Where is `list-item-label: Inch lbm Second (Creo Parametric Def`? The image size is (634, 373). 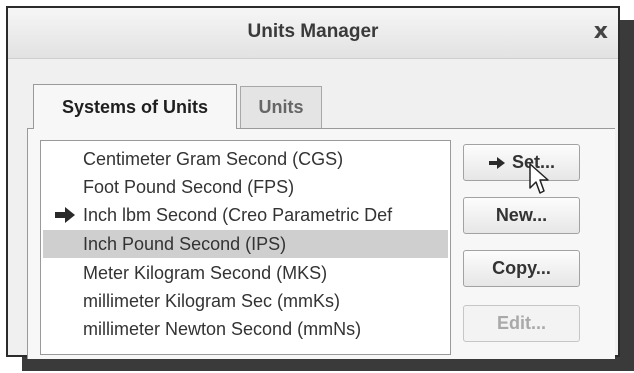
list-item-label: Inch lbm Second (Creo Parametric Def is located at coordinates (238, 214).